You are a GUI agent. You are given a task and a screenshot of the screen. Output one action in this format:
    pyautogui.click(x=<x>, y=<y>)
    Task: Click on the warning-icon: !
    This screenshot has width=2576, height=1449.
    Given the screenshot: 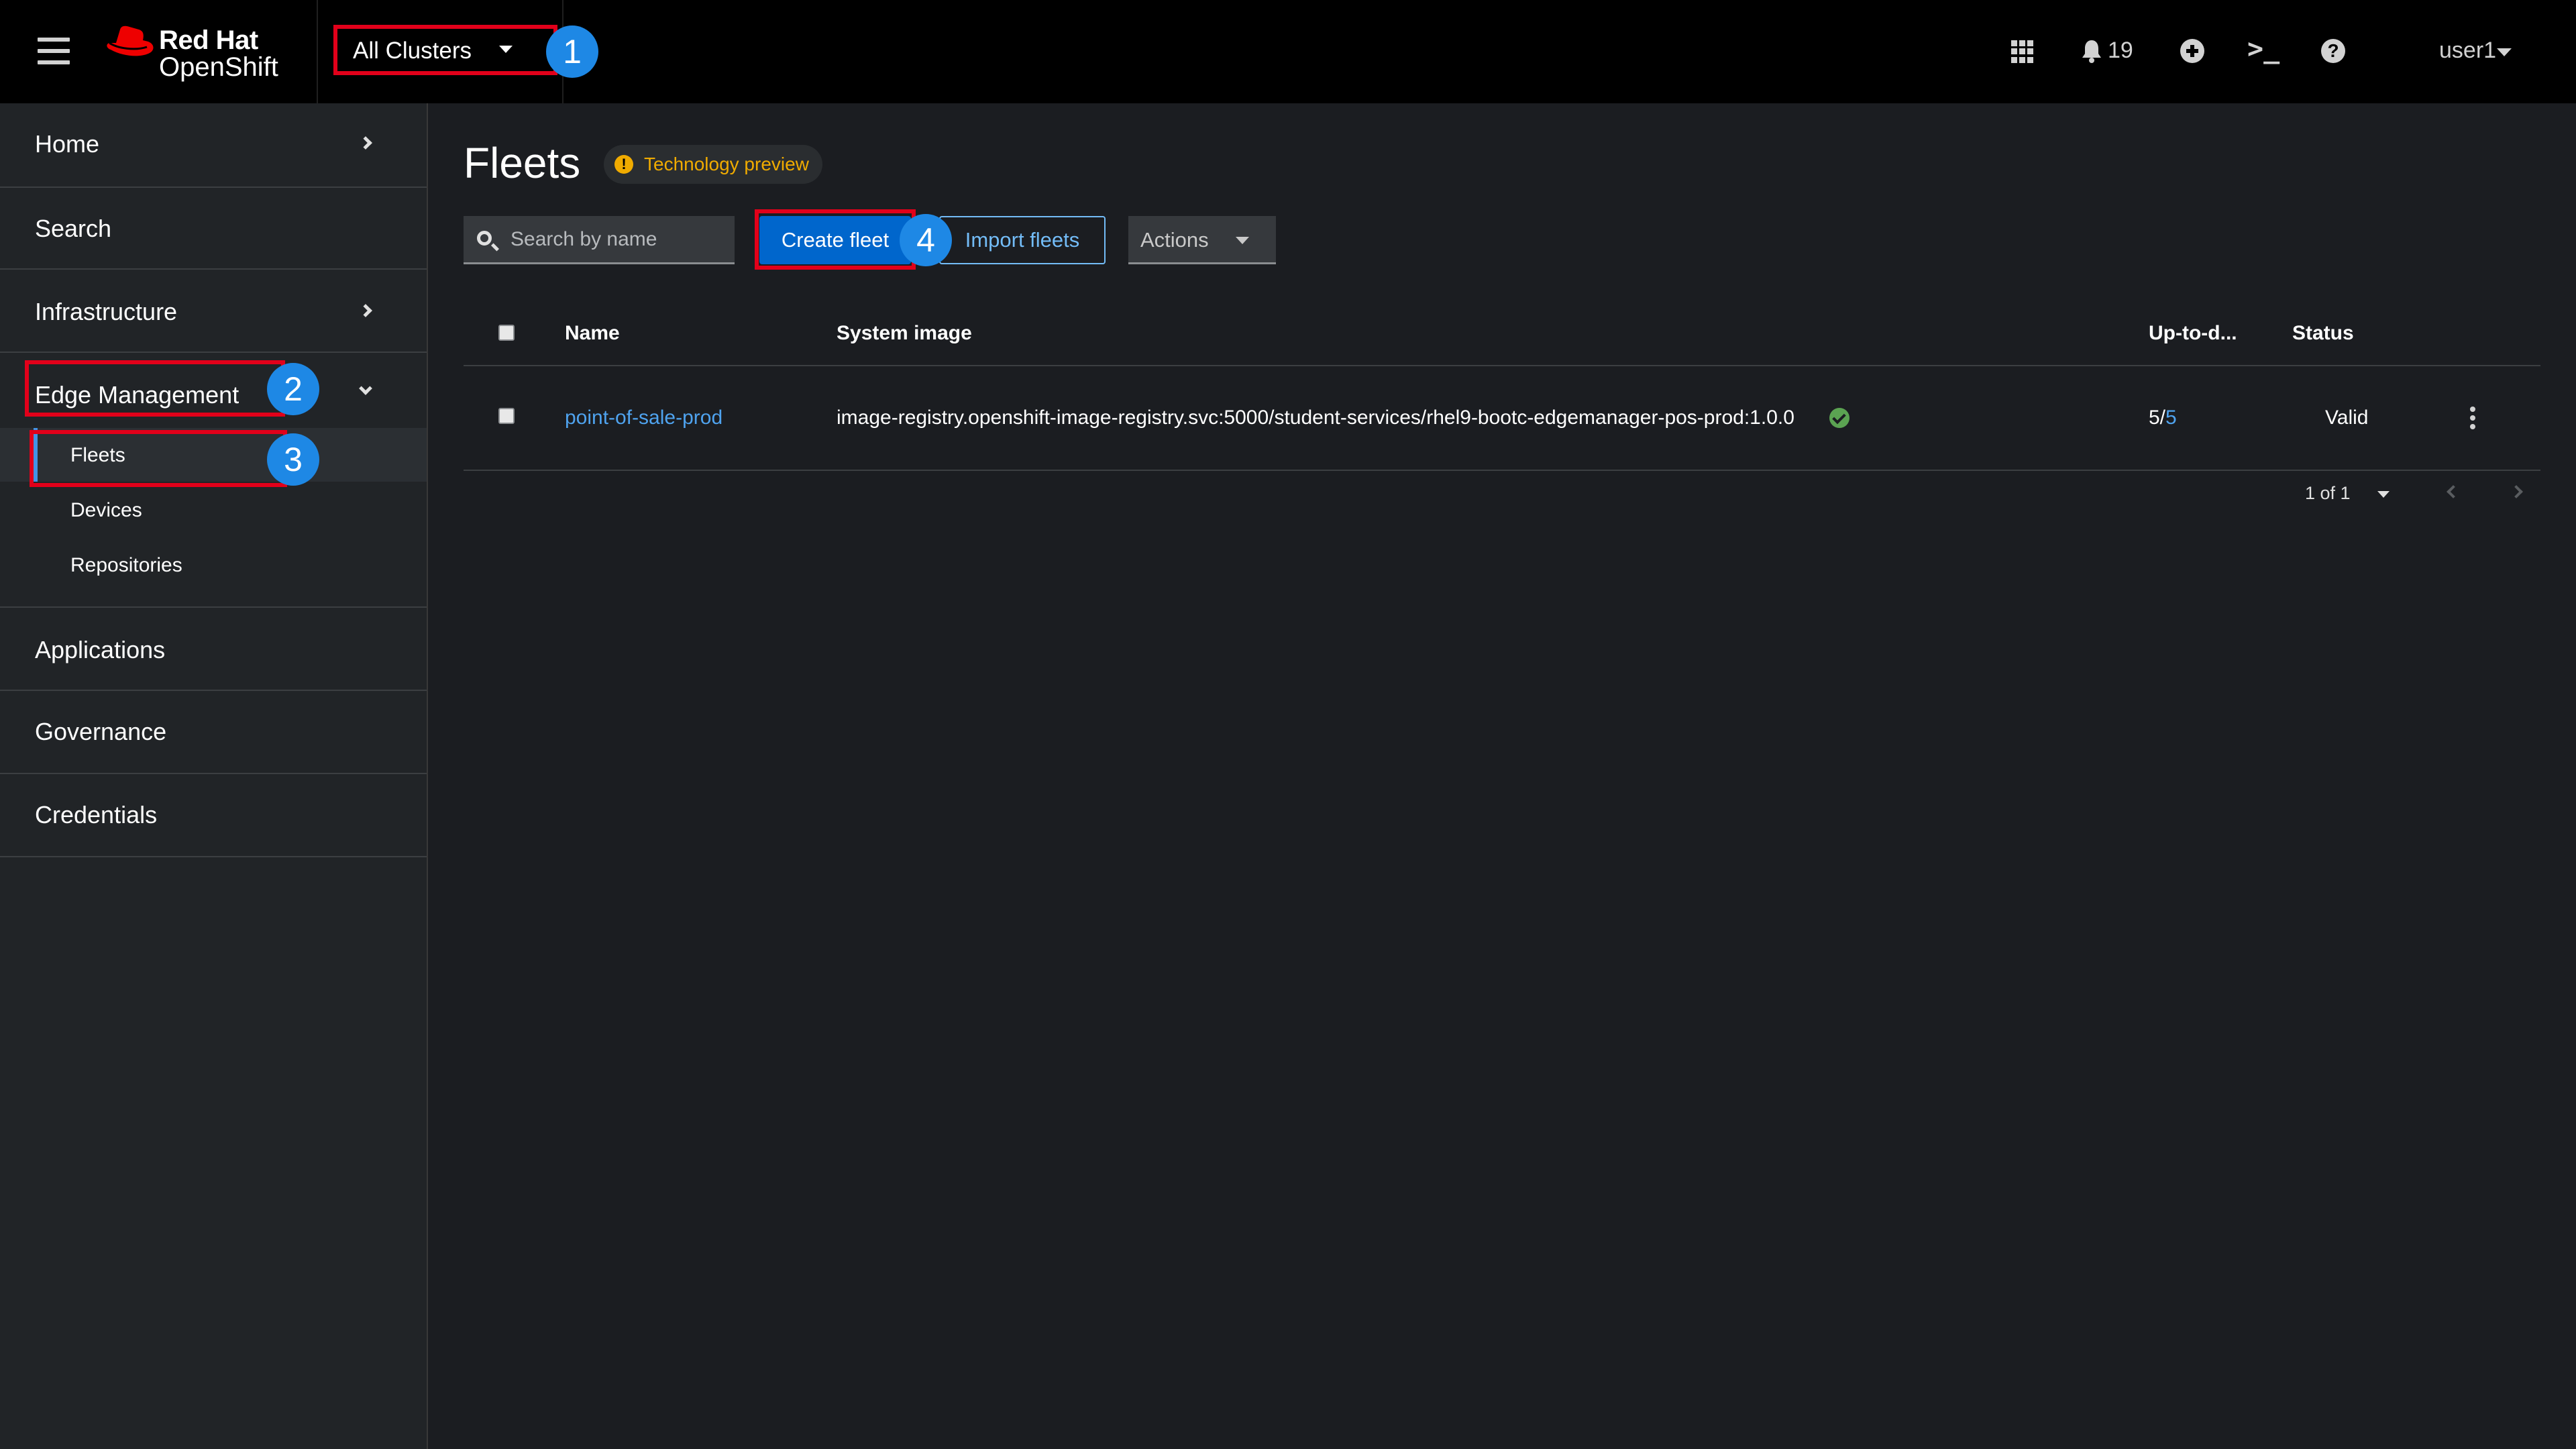 What is the action you would take?
    pyautogui.click(x=623, y=164)
    